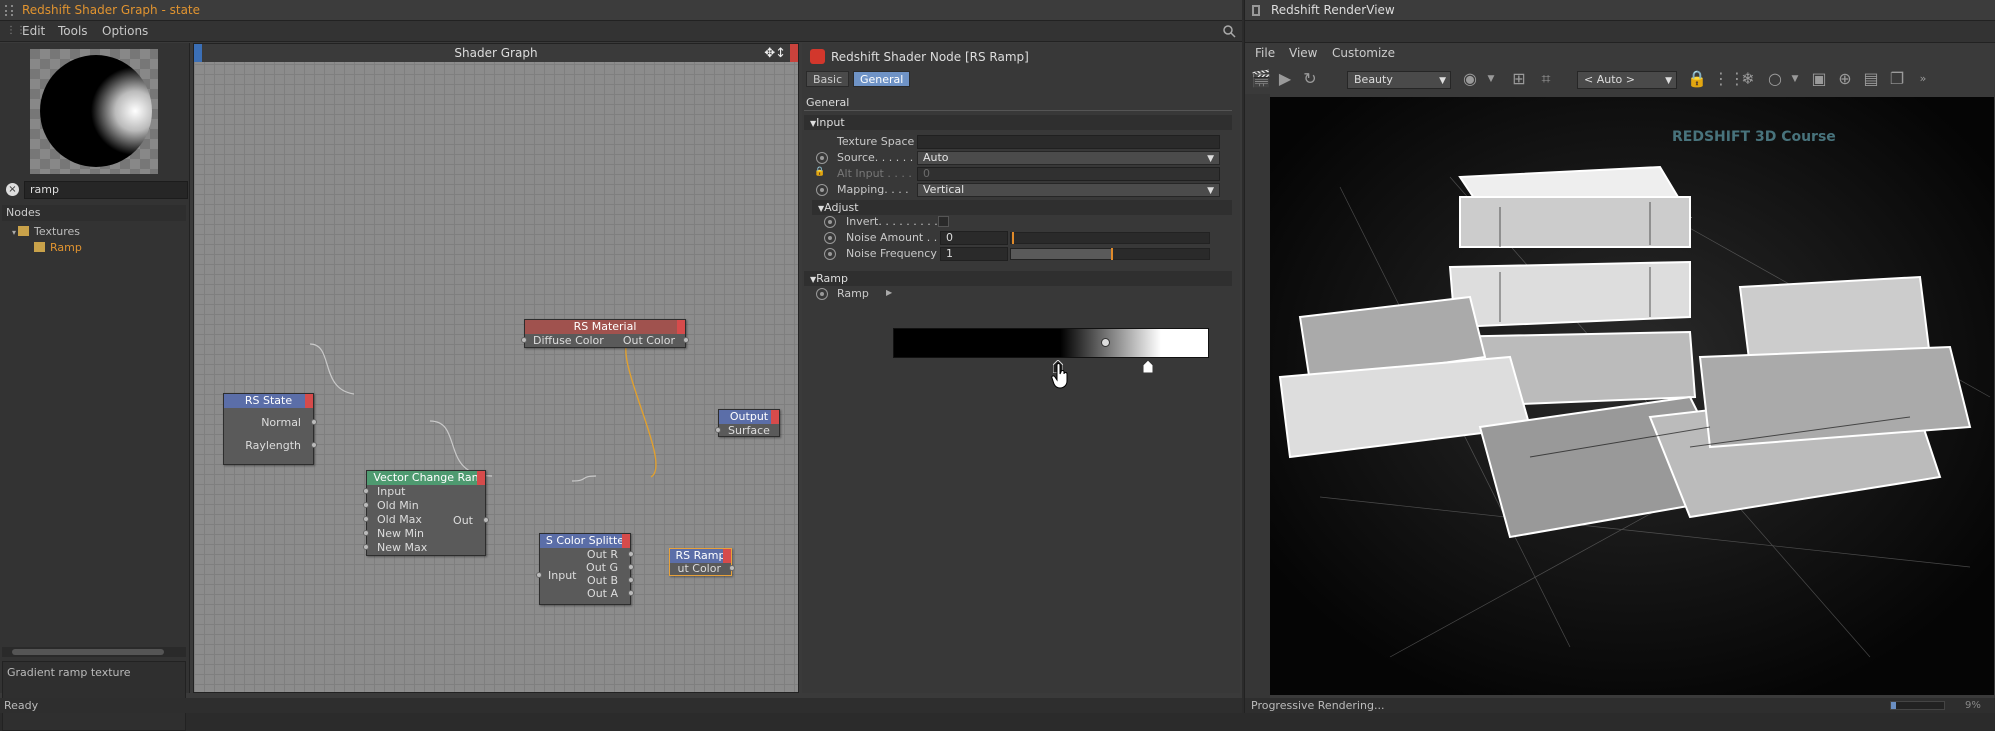 This screenshot has height=731, width=1995. What do you see at coordinates (1110, 238) in the screenshot?
I see `noise-amount-slider` at bounding box center [1110, 238].